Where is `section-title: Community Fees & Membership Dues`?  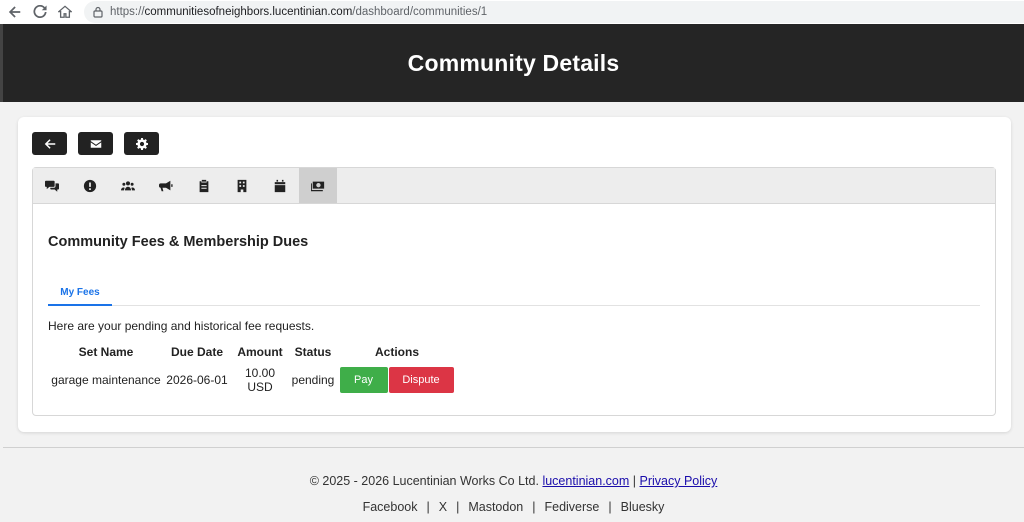 section-title: Community Fees & Membership Dues is located at coordinates (178, 242).